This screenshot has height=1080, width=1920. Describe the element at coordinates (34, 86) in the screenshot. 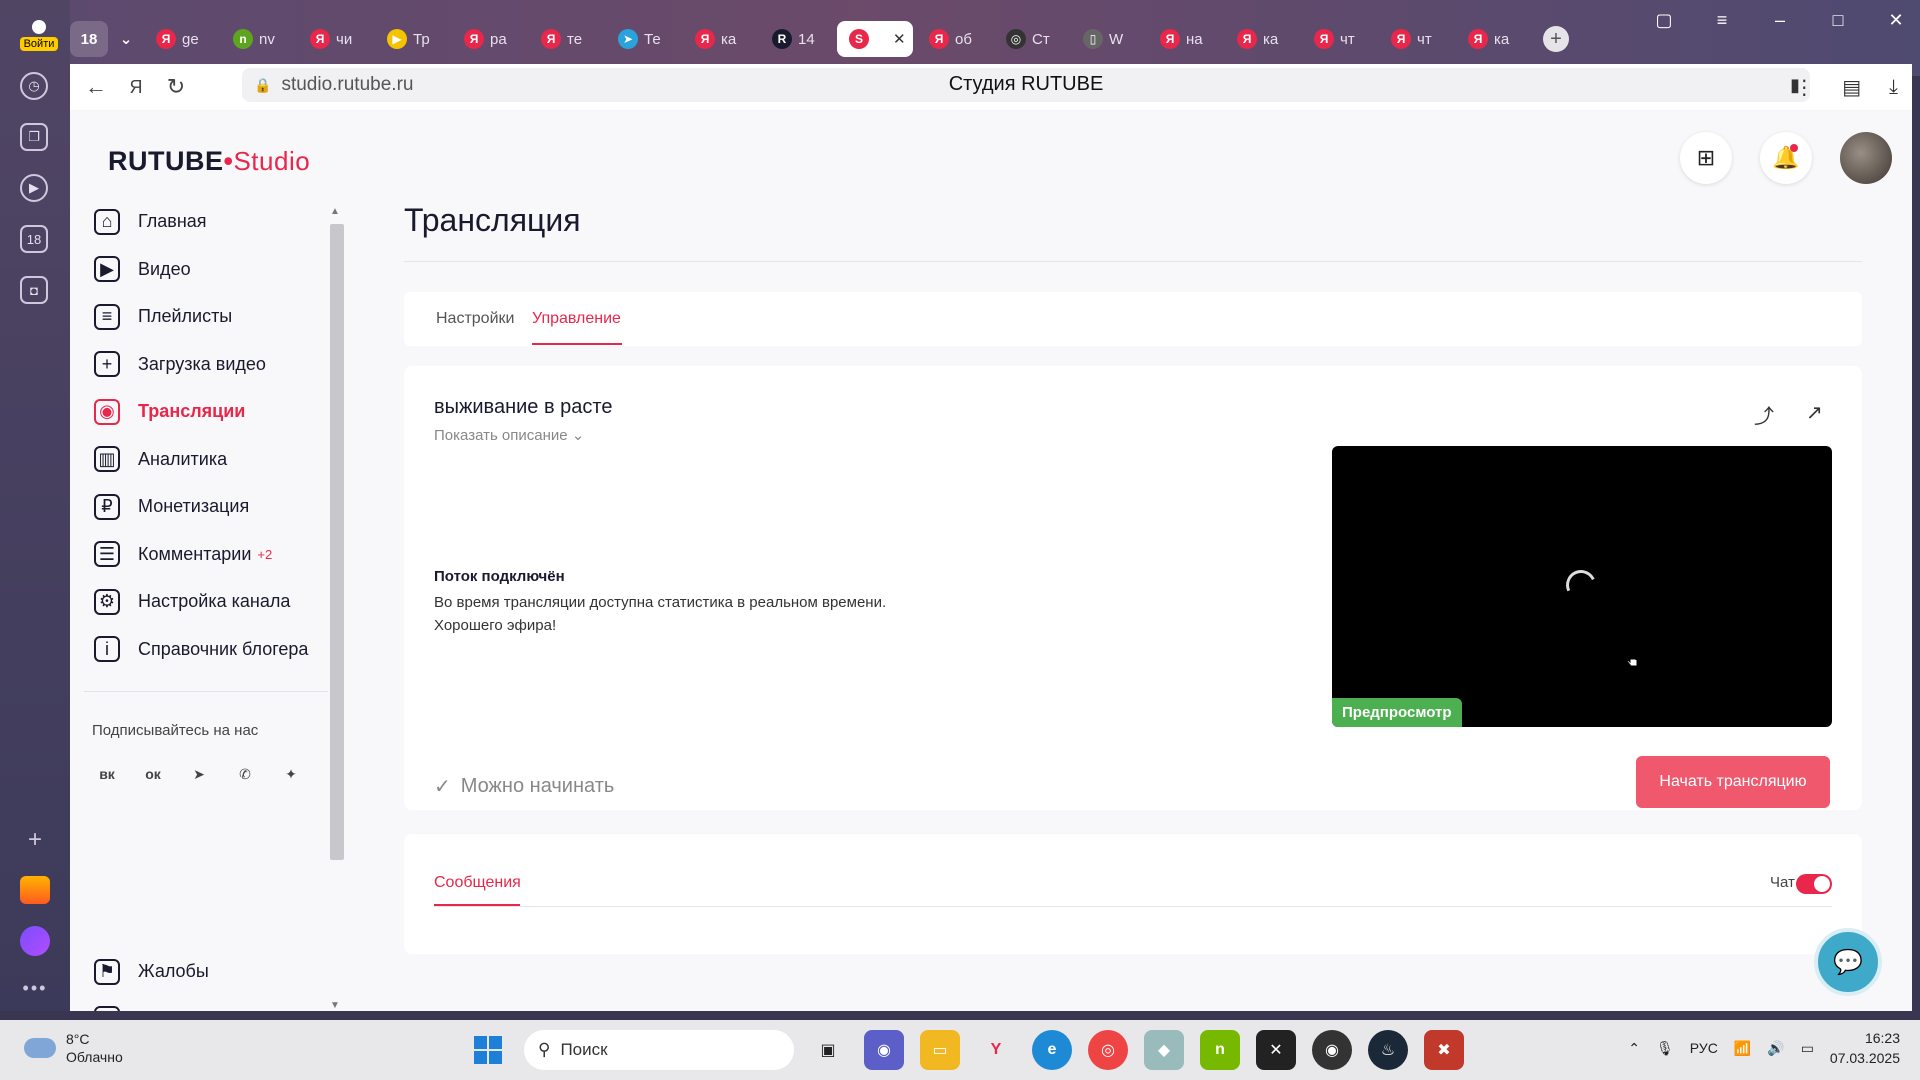

I see `history-icon: ◷` at that location.